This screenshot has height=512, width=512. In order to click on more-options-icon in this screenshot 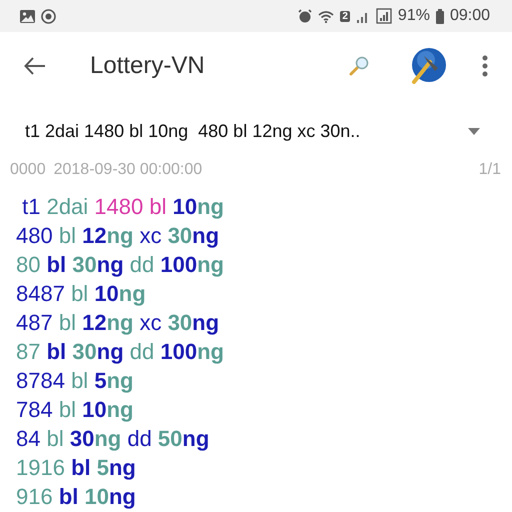, I will do `click(485, 66)`.